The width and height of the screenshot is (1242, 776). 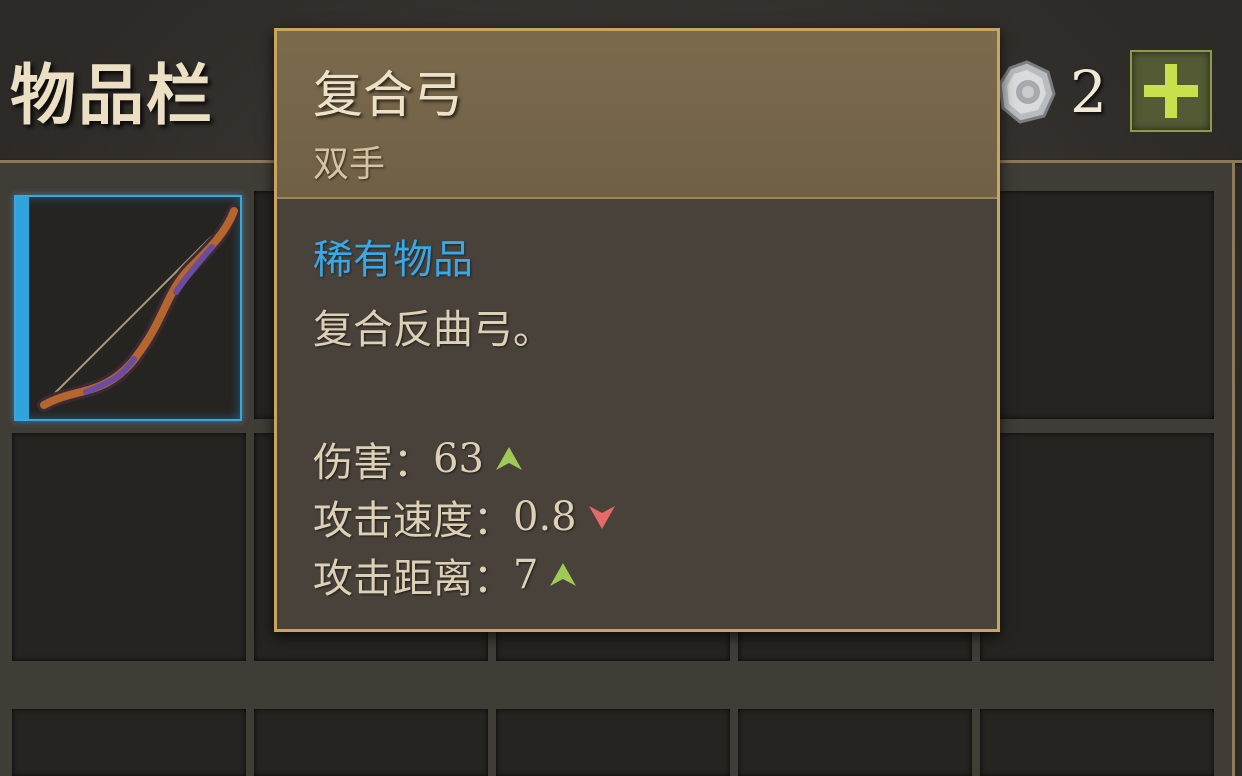 What do you see at coordinates (1088, 92) in the screenshot?
I see `currency-count: 2` at bounding box center [1088, 92].